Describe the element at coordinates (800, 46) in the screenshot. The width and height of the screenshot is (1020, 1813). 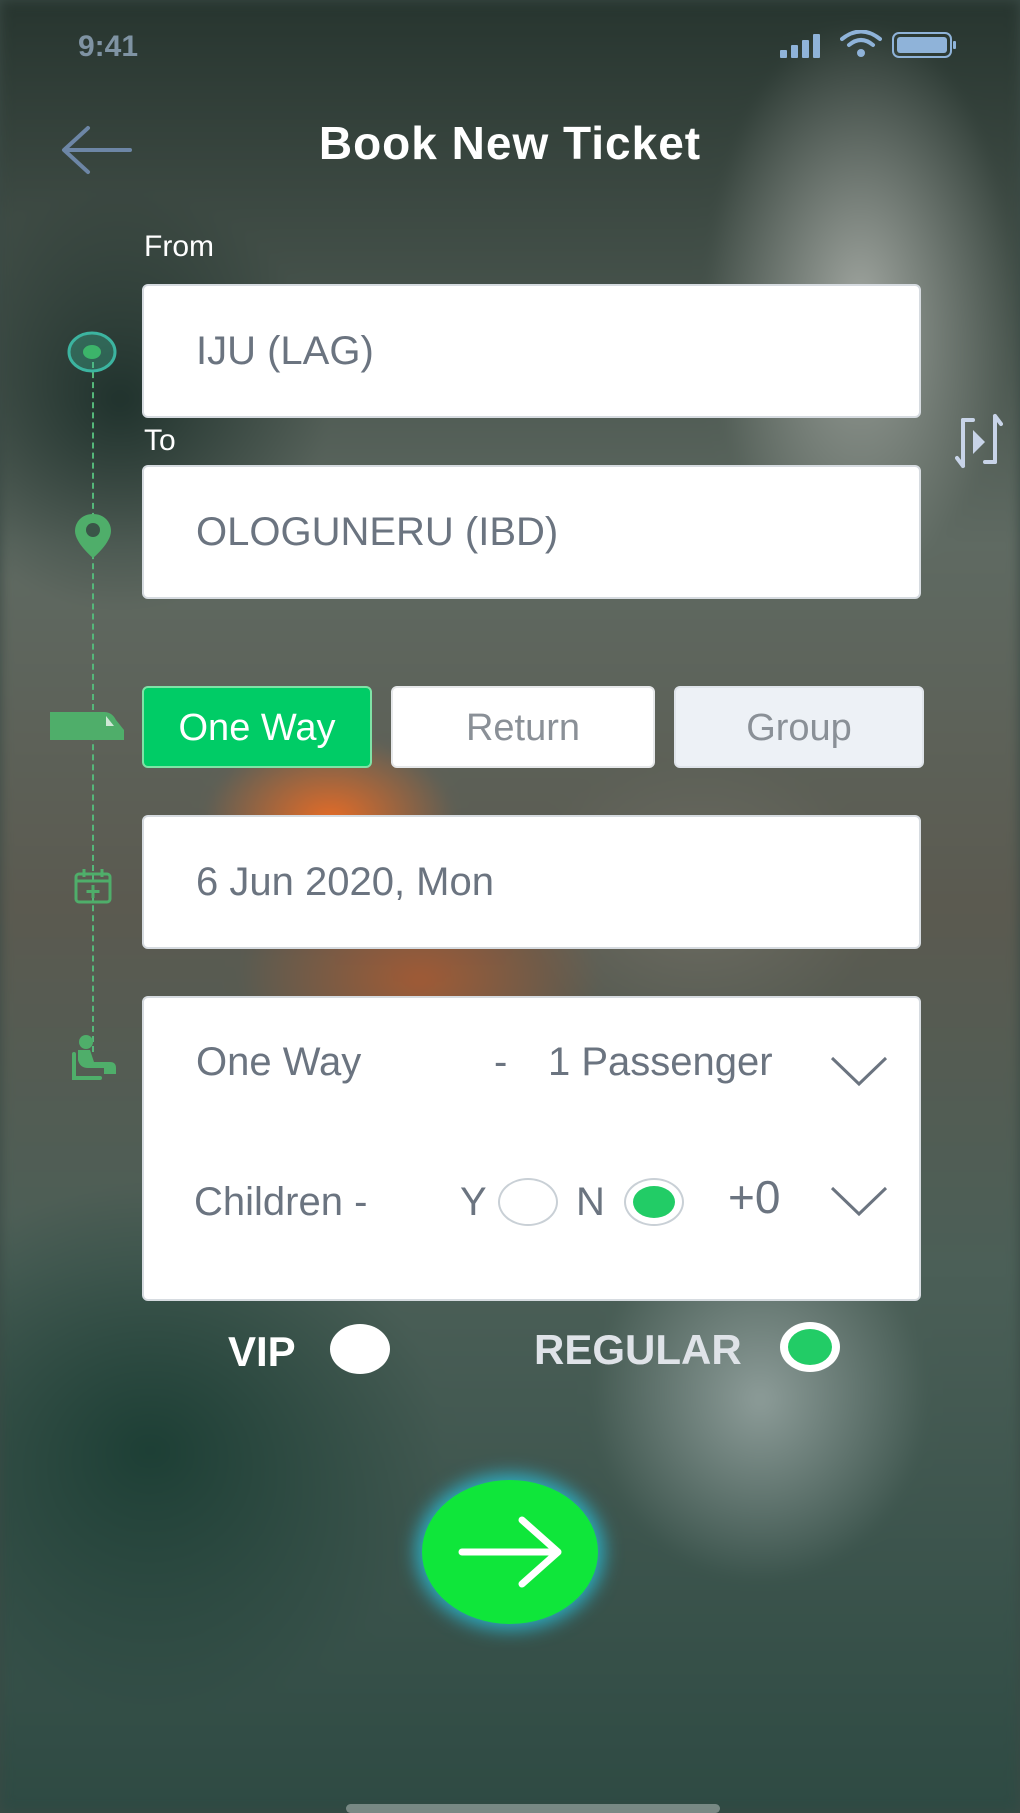
I see `signal-icon` at that location.